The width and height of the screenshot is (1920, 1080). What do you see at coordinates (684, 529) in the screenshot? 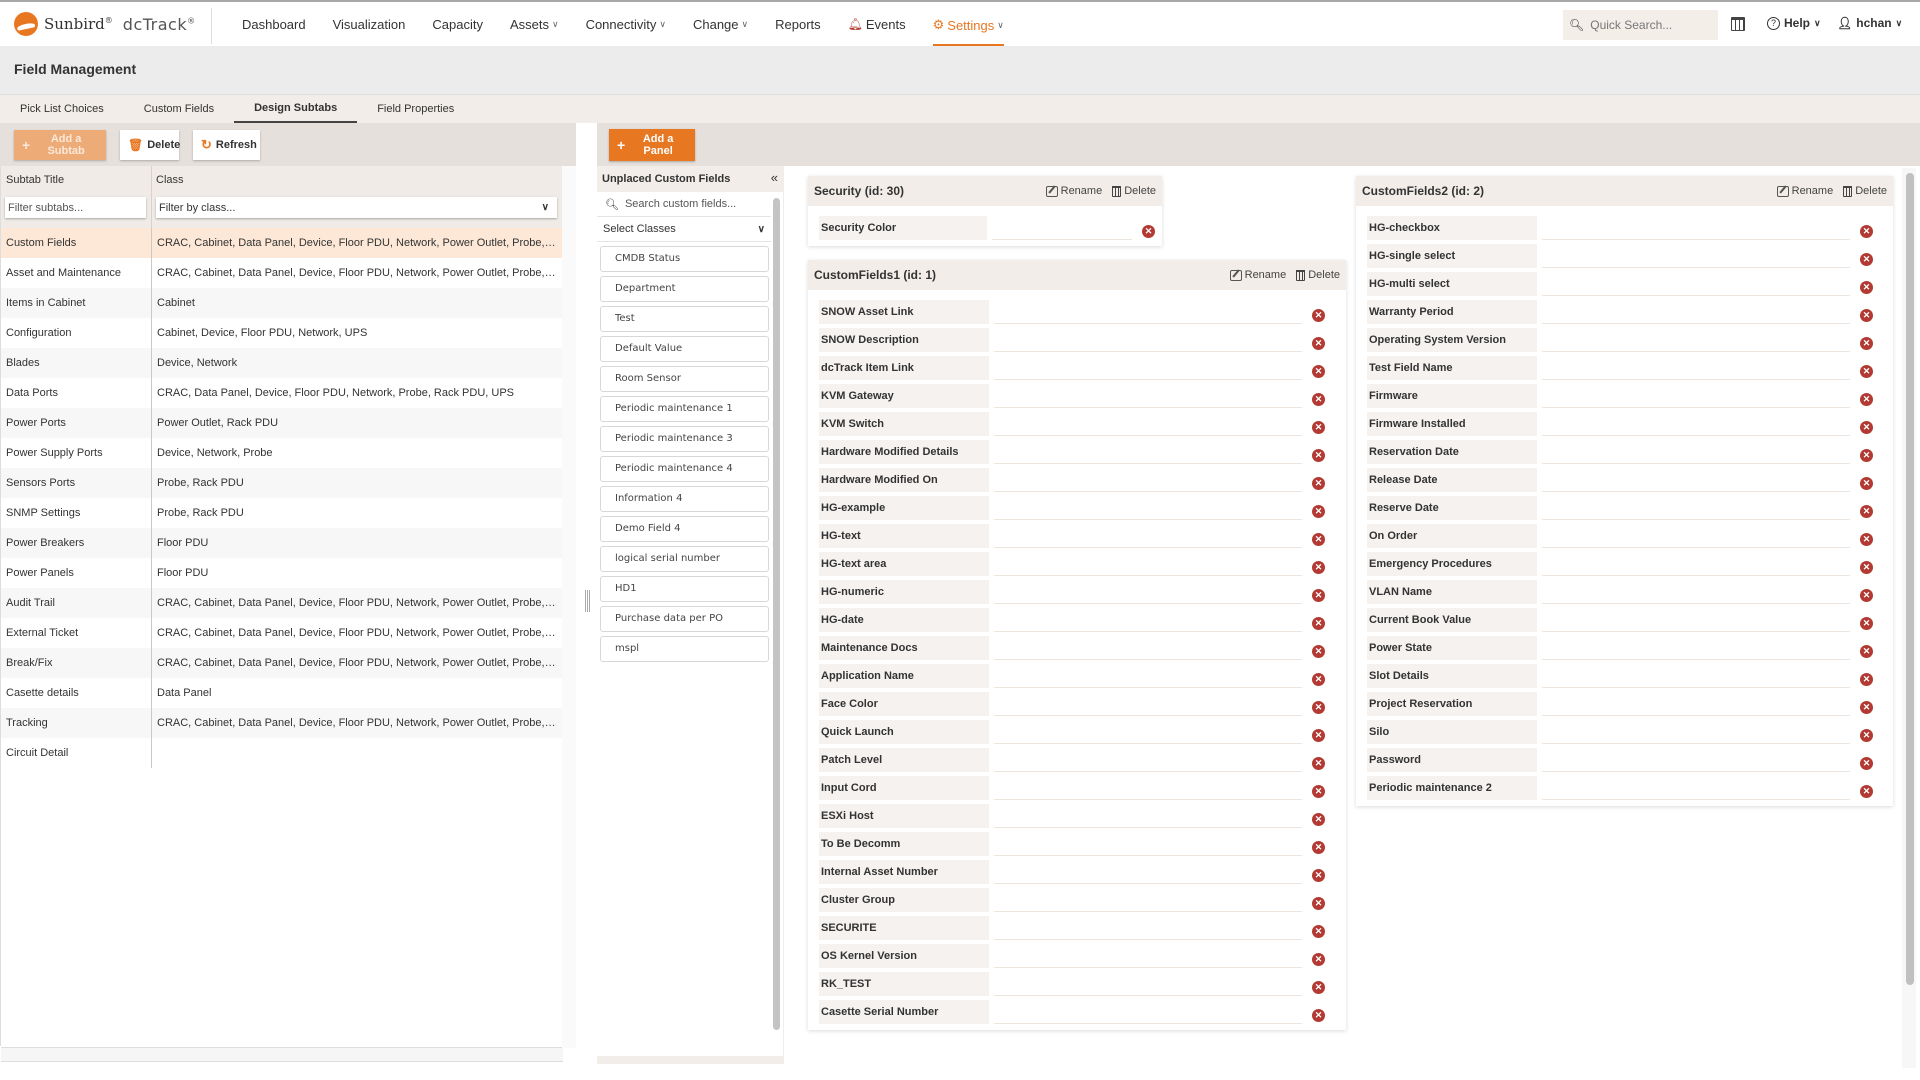
I see `unplaced-field-item: Demo Field 4` at bounding box center [684, 529].